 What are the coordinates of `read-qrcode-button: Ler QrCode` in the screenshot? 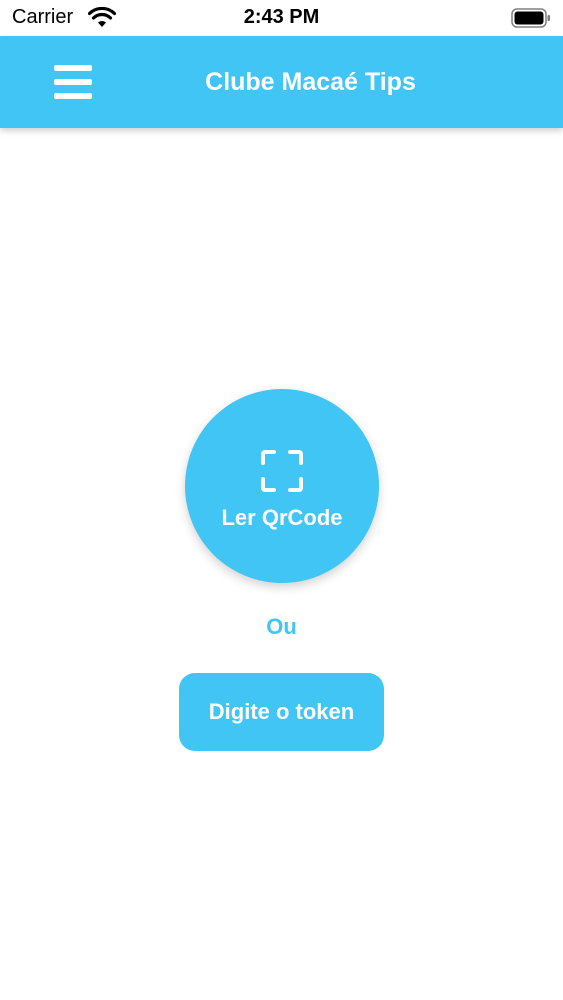 It's located at (282, 486).